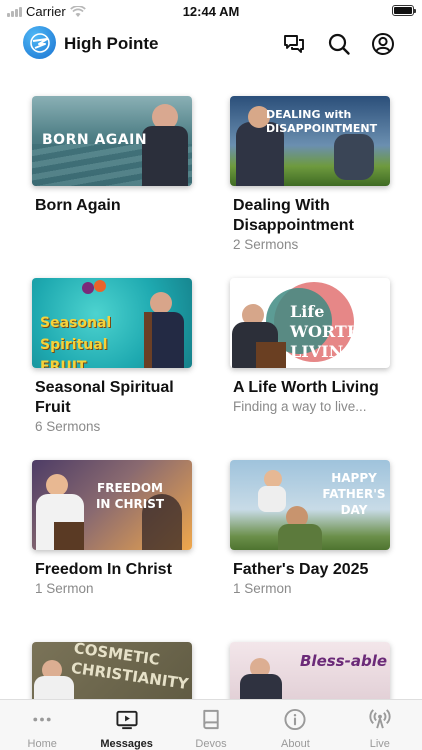 The width and height of the screenshot is (422, 750). I want to click on tab-label: Live, so click(379, 744).